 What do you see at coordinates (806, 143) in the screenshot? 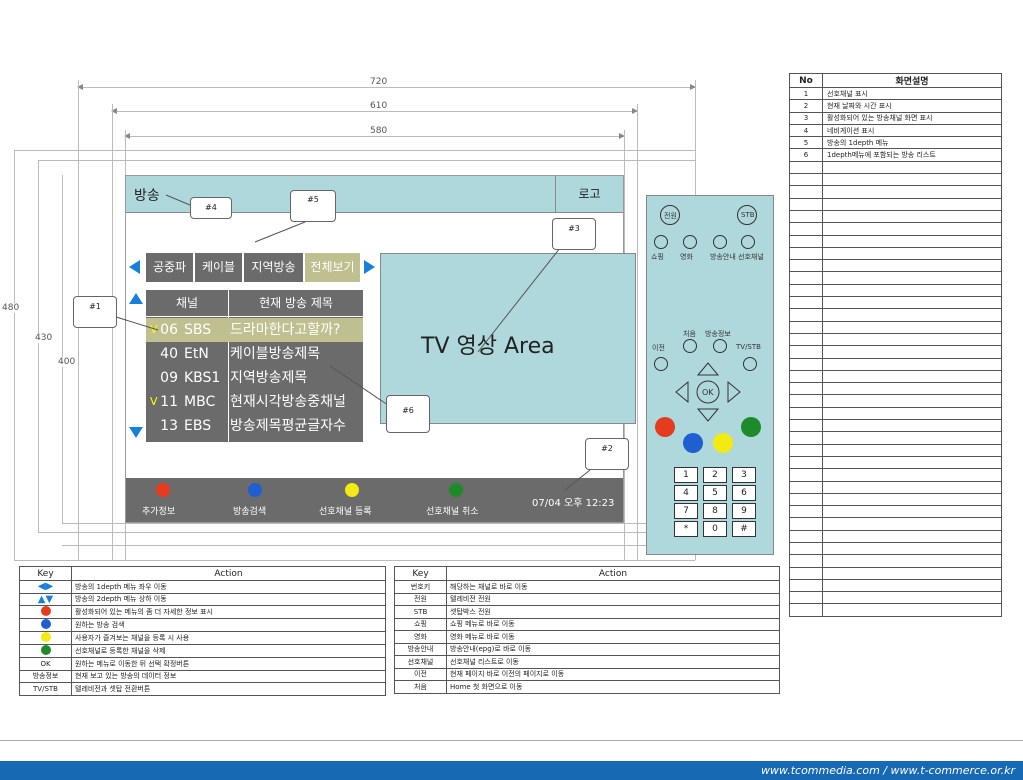
I see `no-cell: 5` at bounding box center [806, 143].